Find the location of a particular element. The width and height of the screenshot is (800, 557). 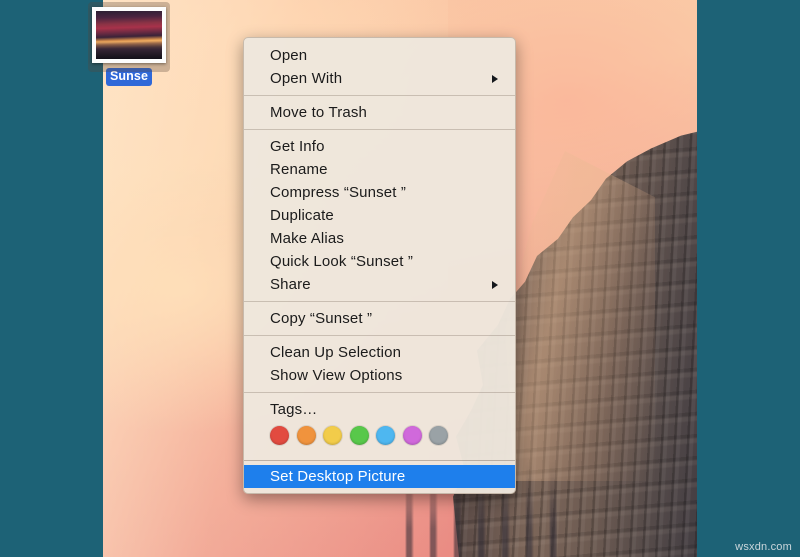

orange-tag is located at coordinates (306, 435).